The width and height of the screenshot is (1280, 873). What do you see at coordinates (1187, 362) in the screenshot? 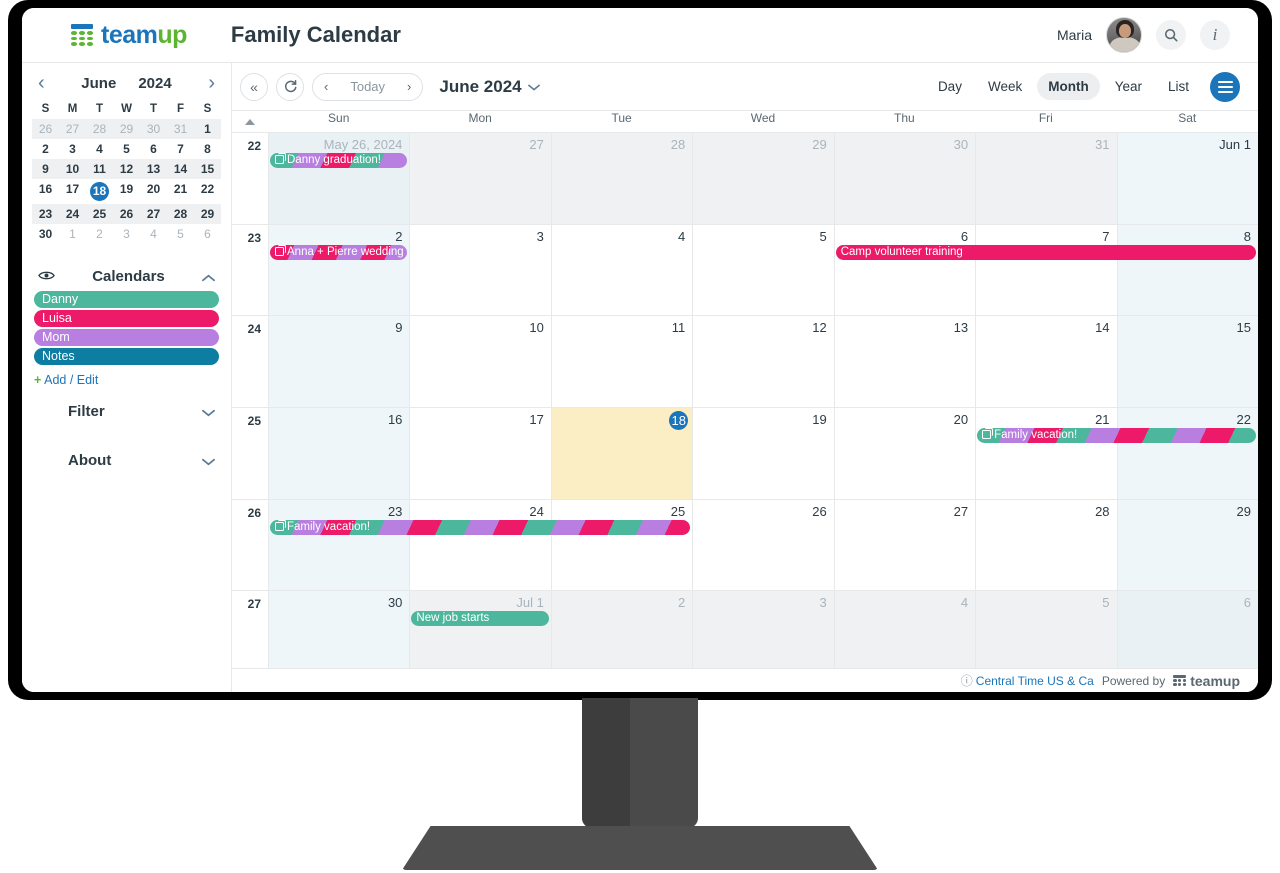
I see `calendar-day-cell: 15` at bounding box center [1187, 362].